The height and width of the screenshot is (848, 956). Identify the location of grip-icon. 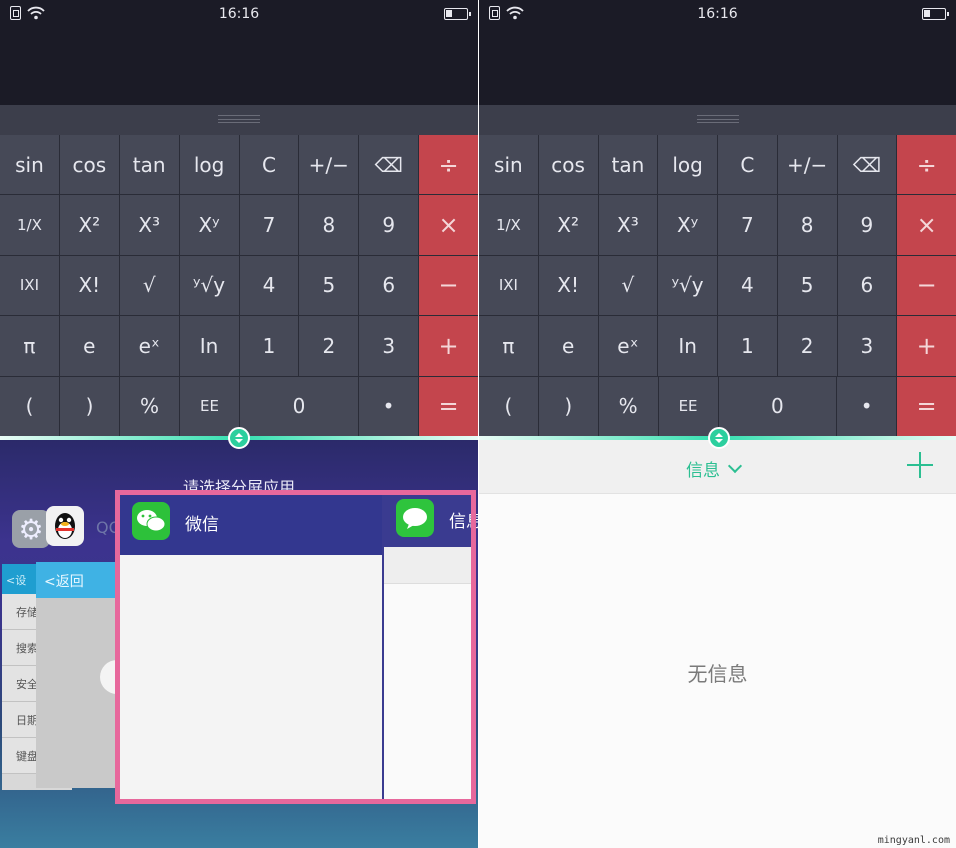
(239, 119).